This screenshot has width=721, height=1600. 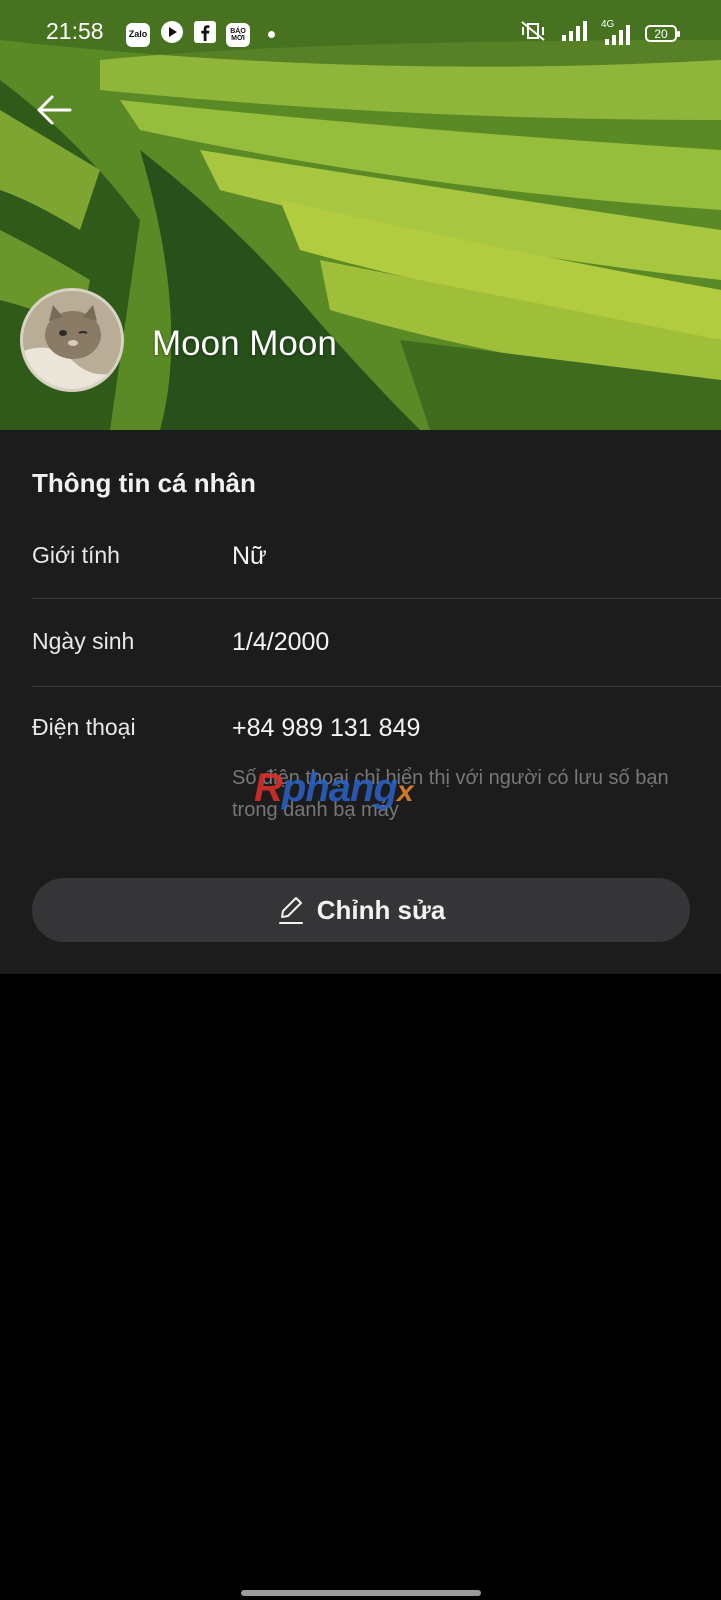 What do you see at coordinates (599, 33) in the screenshot?
I see `status-right-icons: 4G 20` at bounding box center [599, 33].